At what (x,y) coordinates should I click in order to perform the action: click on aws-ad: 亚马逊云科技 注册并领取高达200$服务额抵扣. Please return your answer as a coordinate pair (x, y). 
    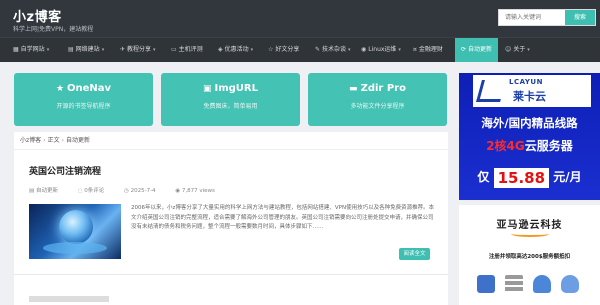
    Looking at the image, I should click on (529, 255).